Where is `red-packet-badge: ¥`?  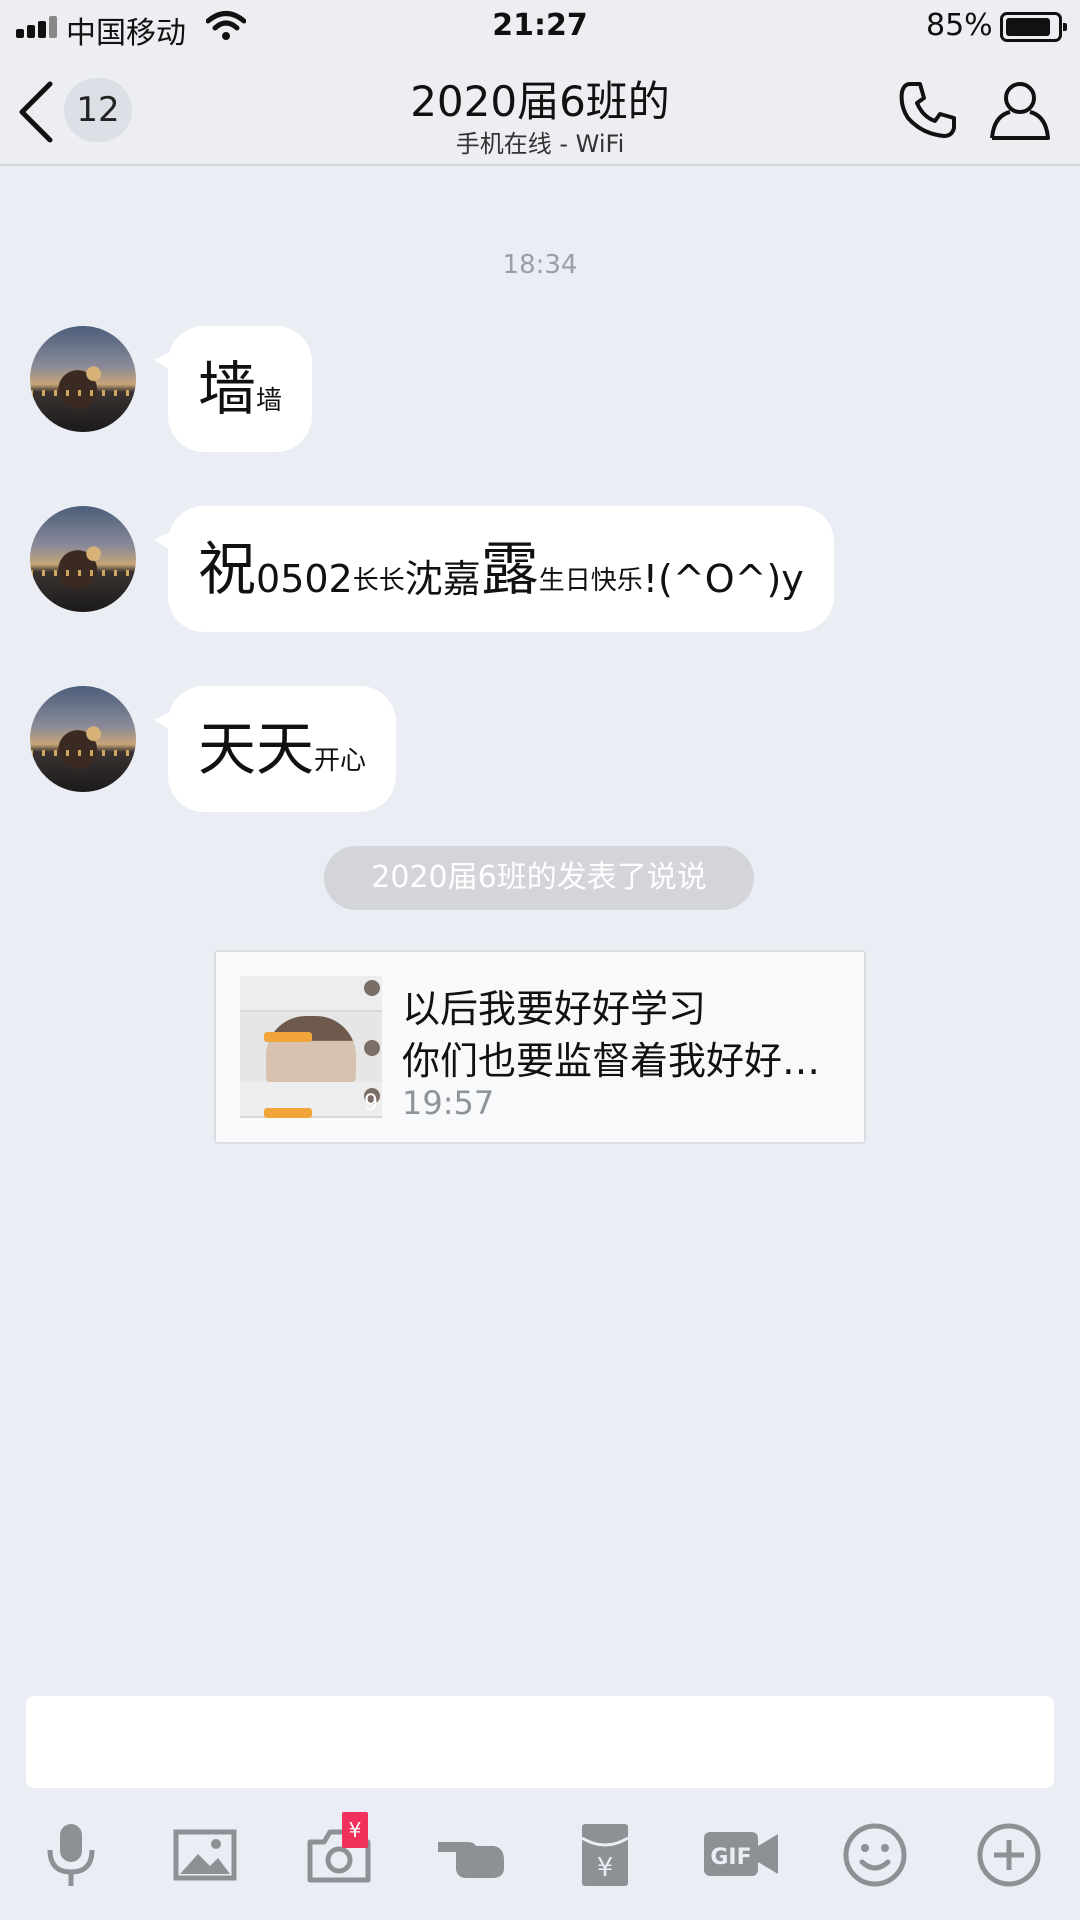
red-packet-badge: ¥ is located at coordinates (355, 1830).